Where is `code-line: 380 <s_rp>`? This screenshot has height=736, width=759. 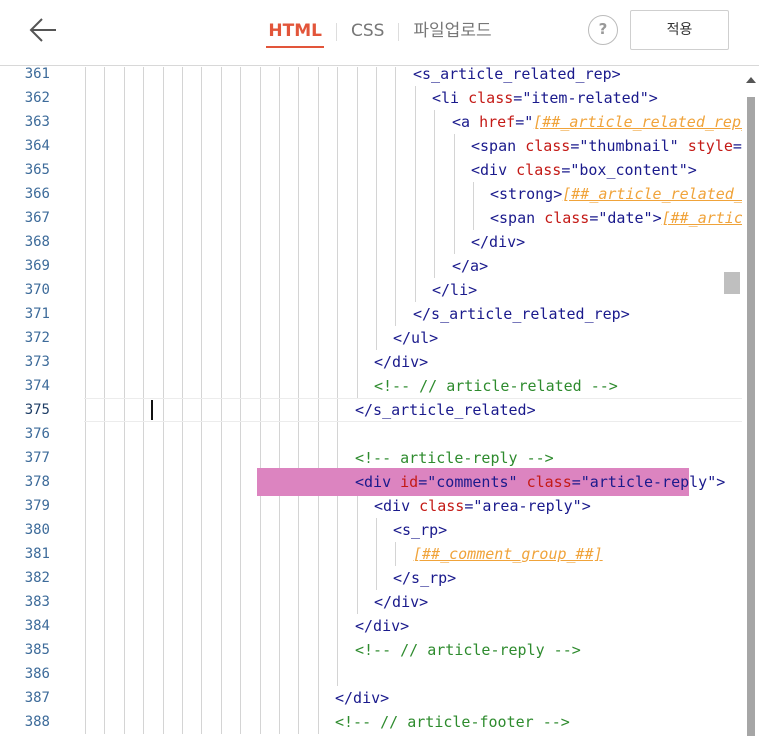 code-line: 380 <s_rp> is located at coordinates (371, 530).